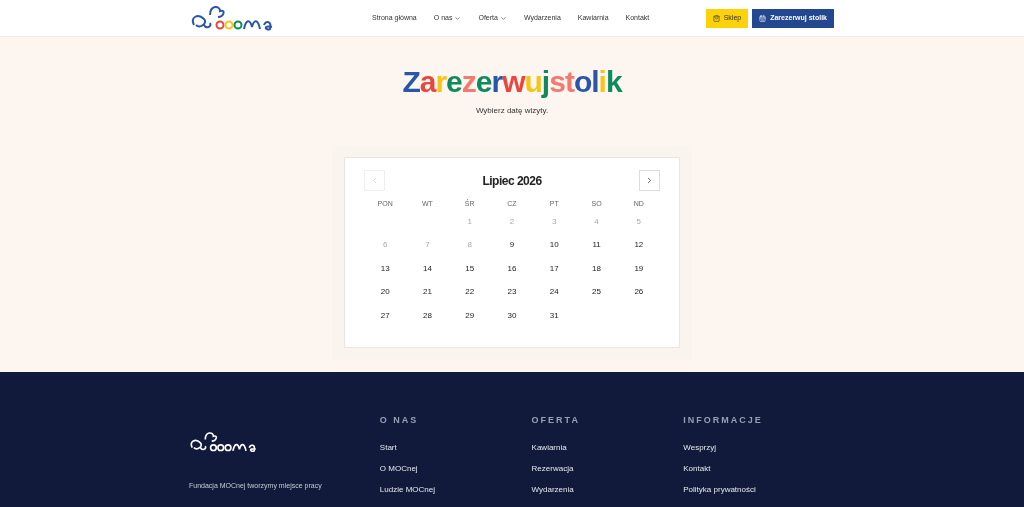 The image size is (1024, 507). What do you see at coordinates (455, 468) in the screenshot?
I see `footer-link: O MOCnej` at bounding box center [455, 468].